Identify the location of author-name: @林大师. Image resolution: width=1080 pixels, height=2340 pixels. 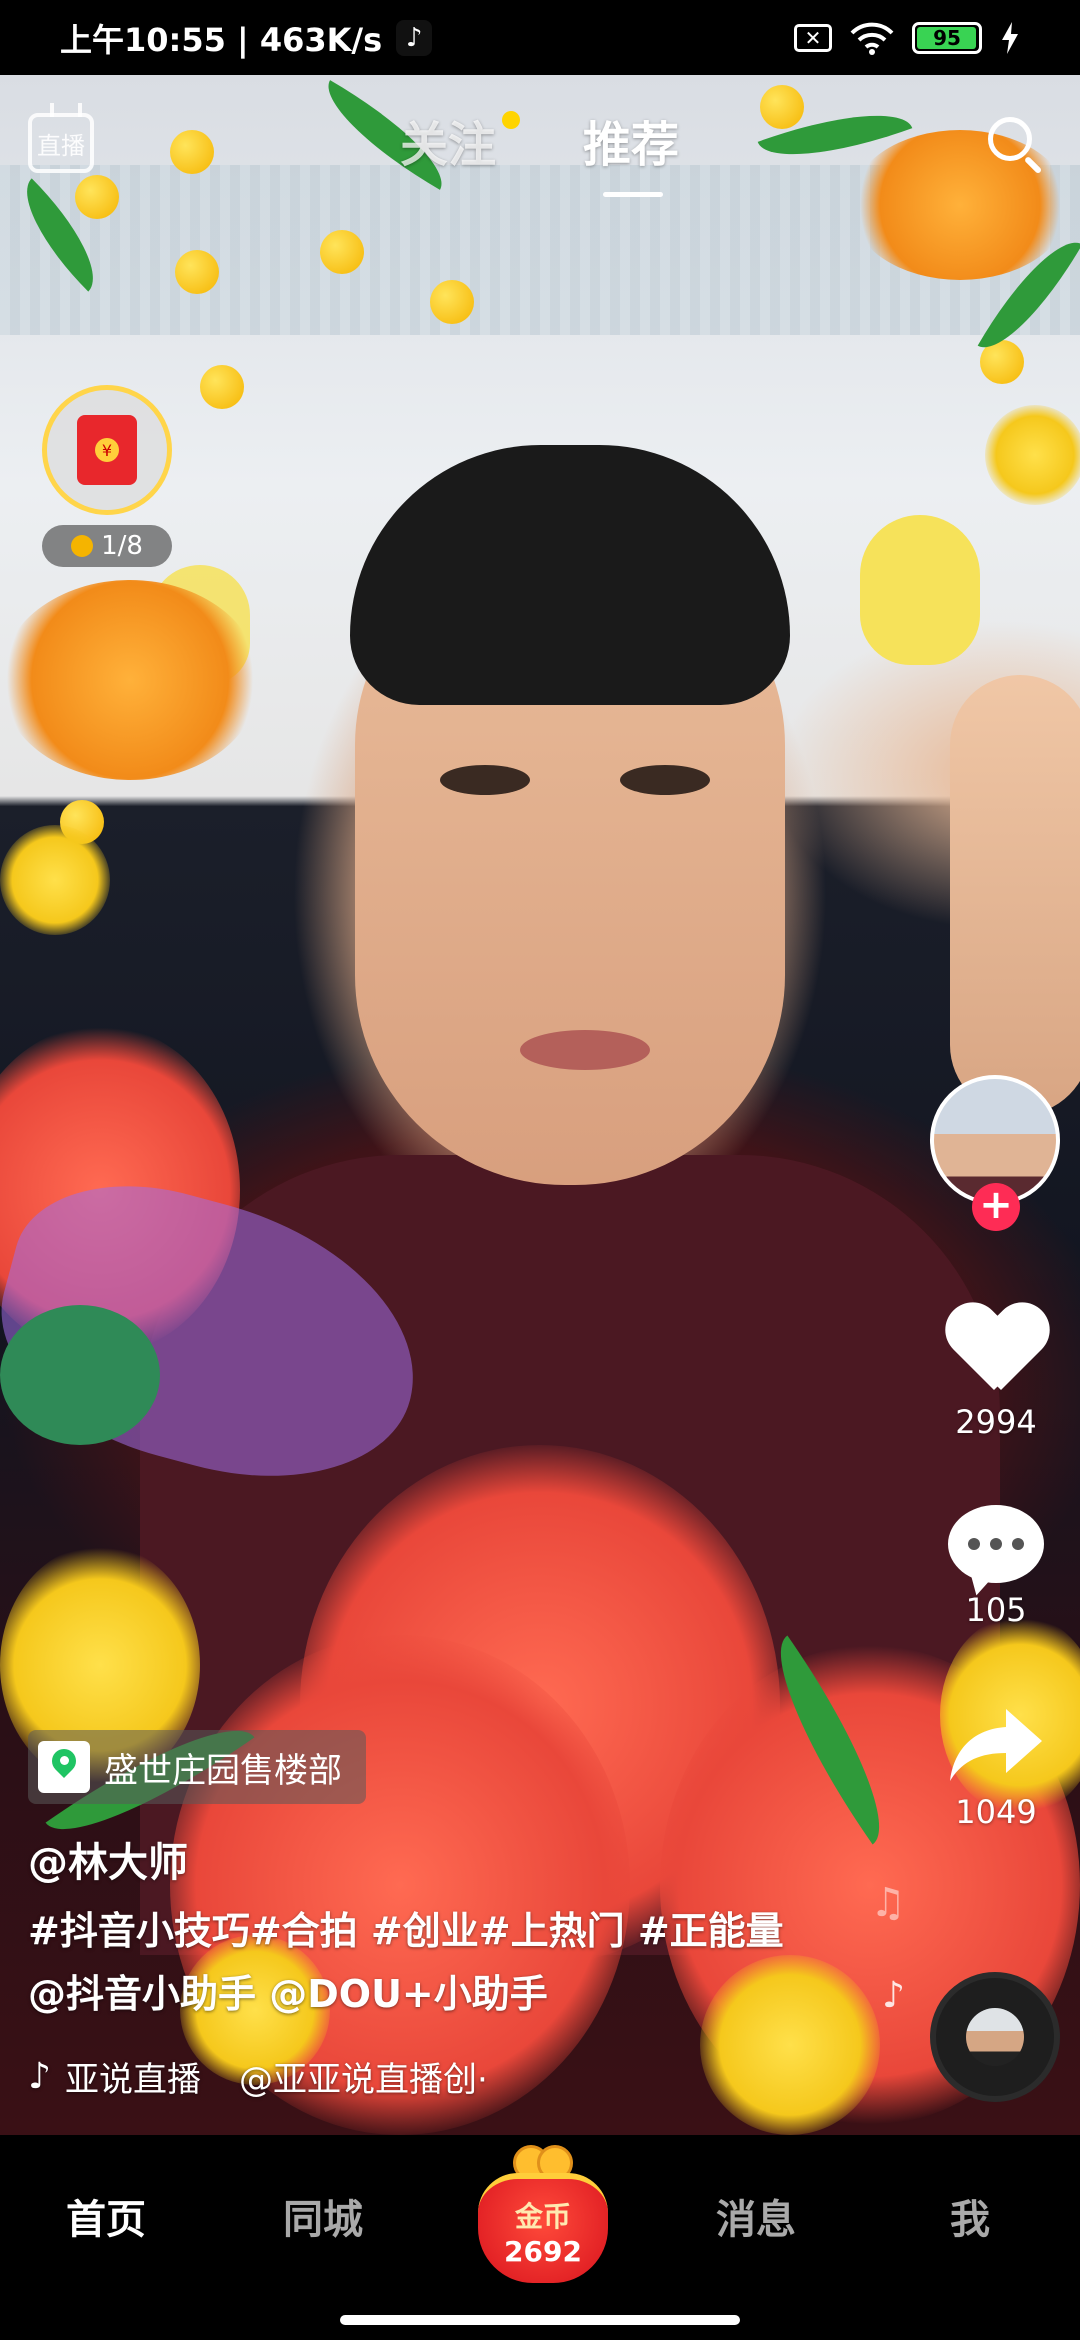
(108, 1859).